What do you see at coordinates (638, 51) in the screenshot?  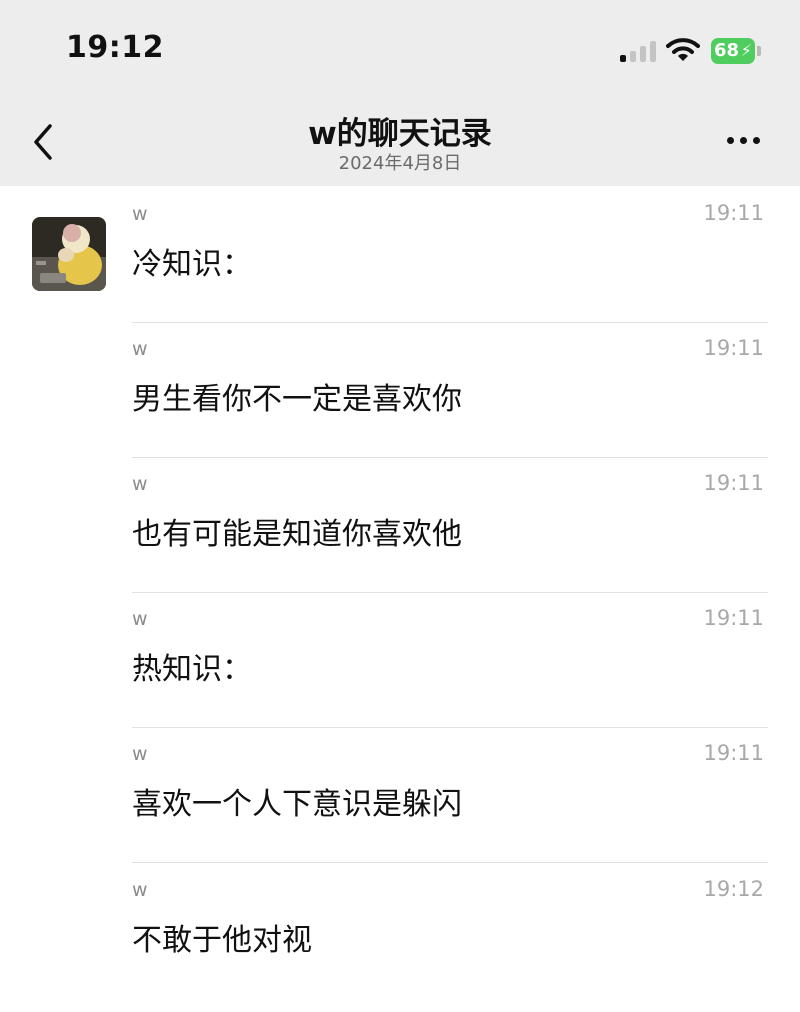 I see `cellular-signal-icon` at bounding box center [638, 51].